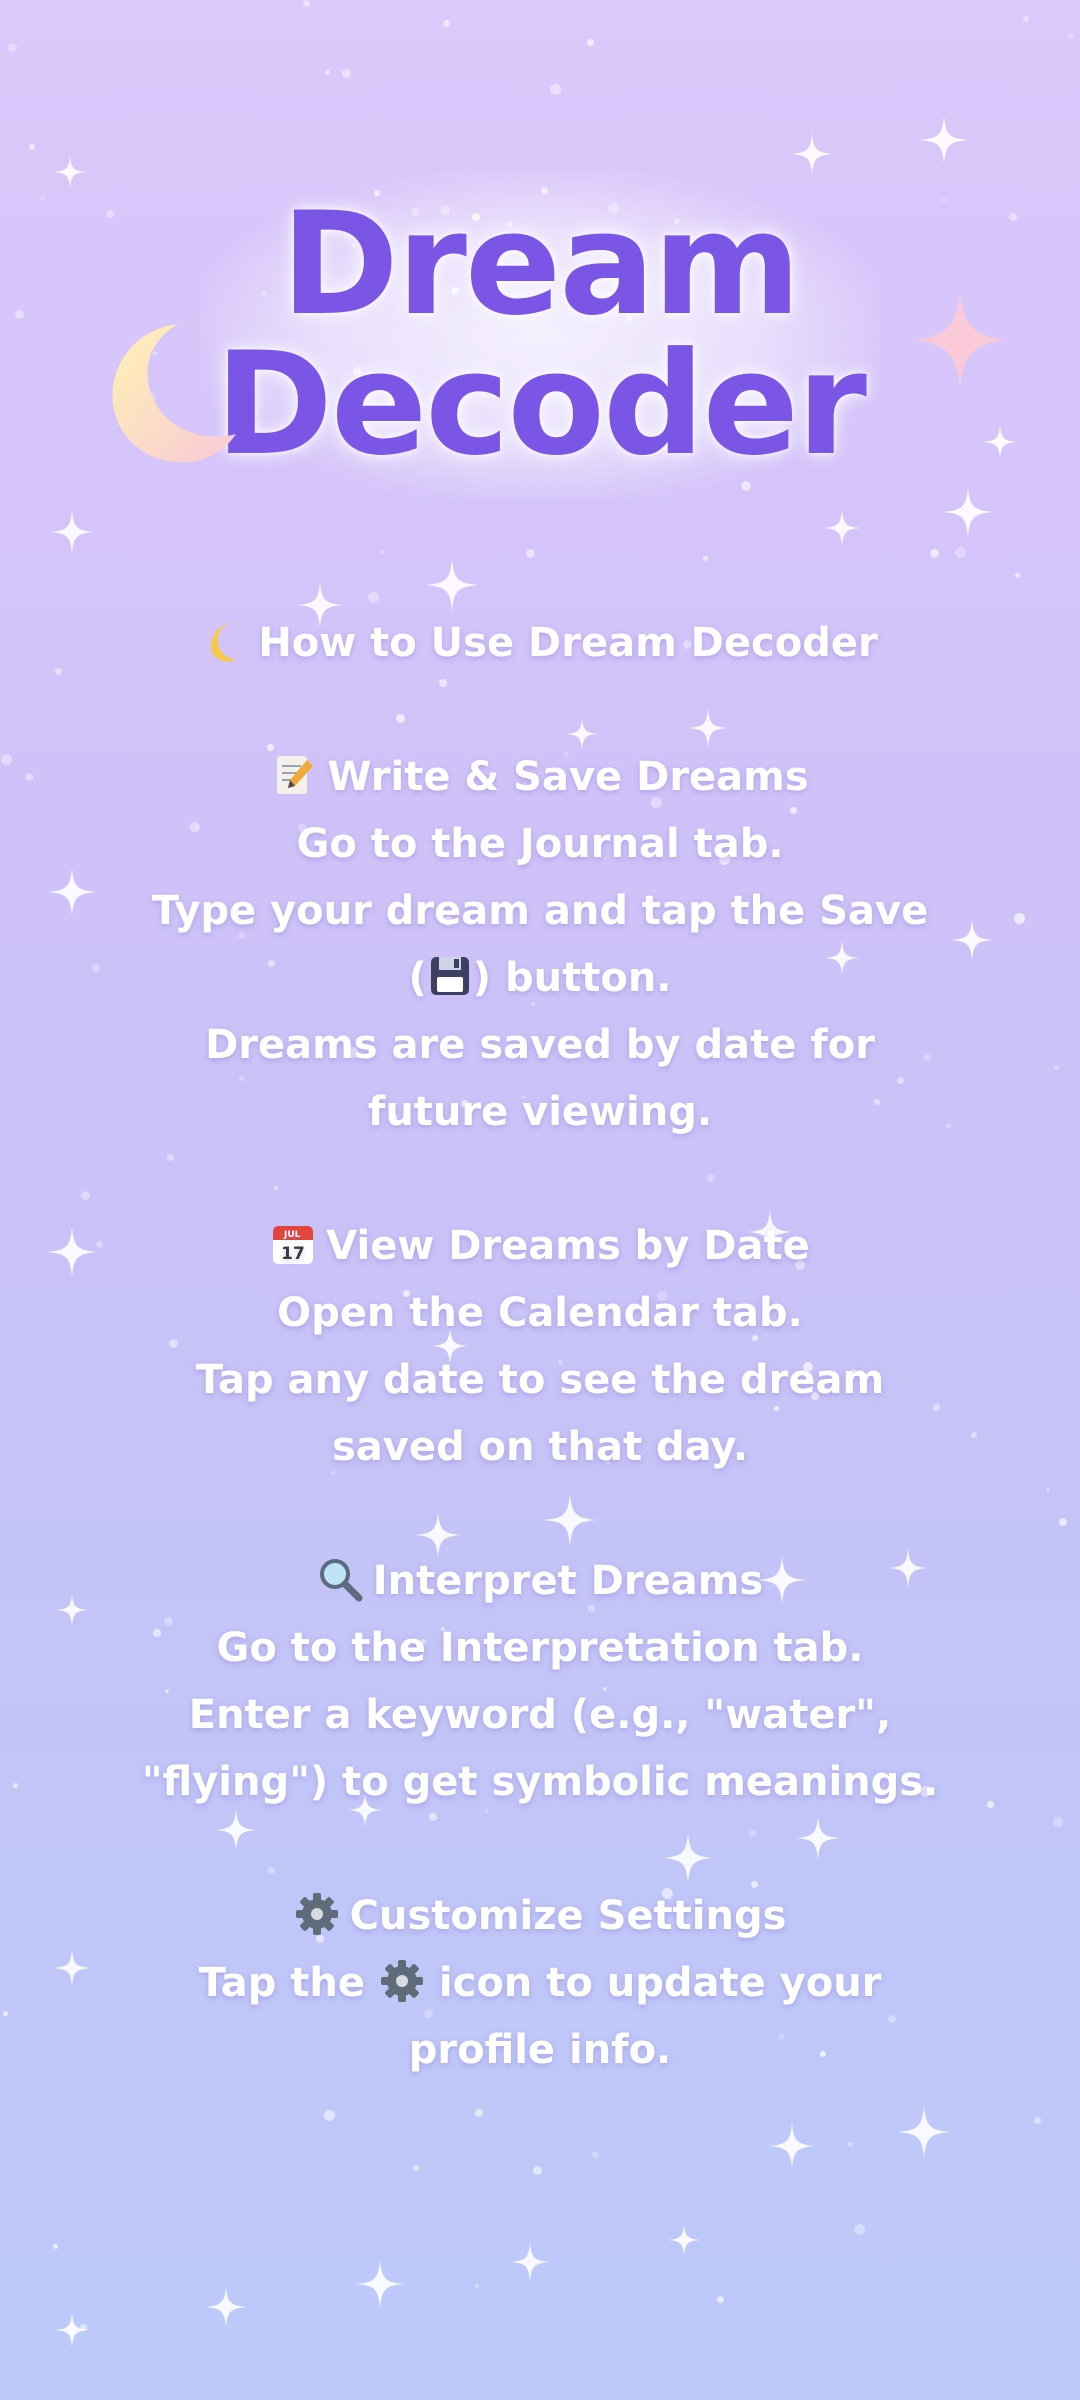 This screenshot has height=2400, width=1080. Describe the element at coordinates (540, 1782) in the screenshot. I see `section-line: "flying") to get symbolic meanings.` at that location.